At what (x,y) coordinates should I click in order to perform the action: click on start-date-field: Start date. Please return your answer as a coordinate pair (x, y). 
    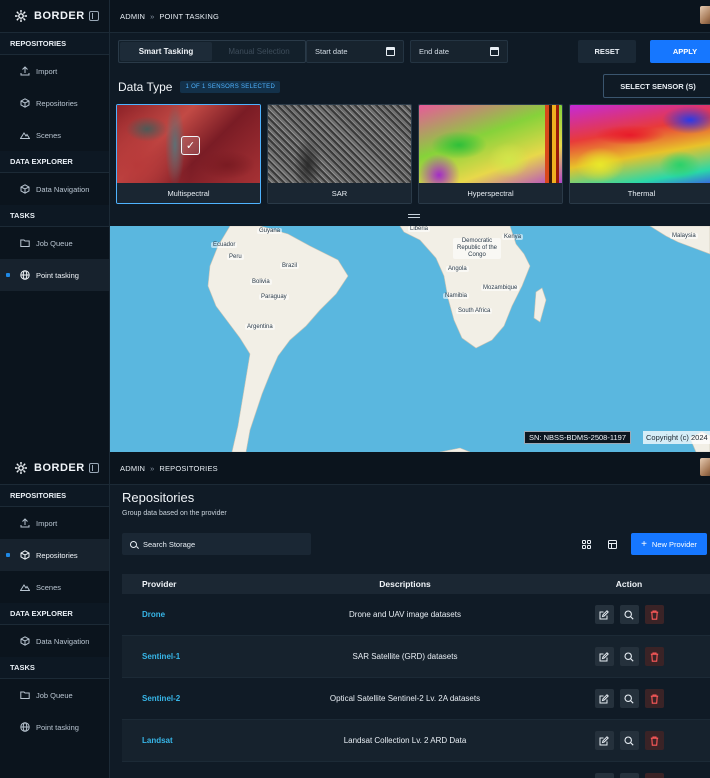
    Looking at the image, I should click on (355, 51).